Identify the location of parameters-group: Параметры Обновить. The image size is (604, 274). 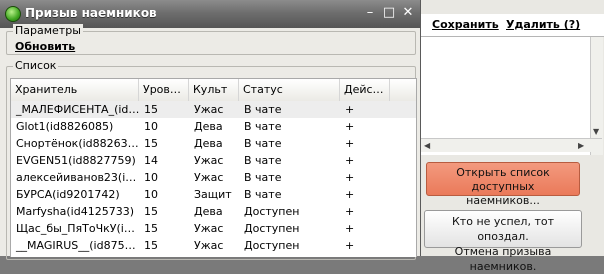
(211, 39).